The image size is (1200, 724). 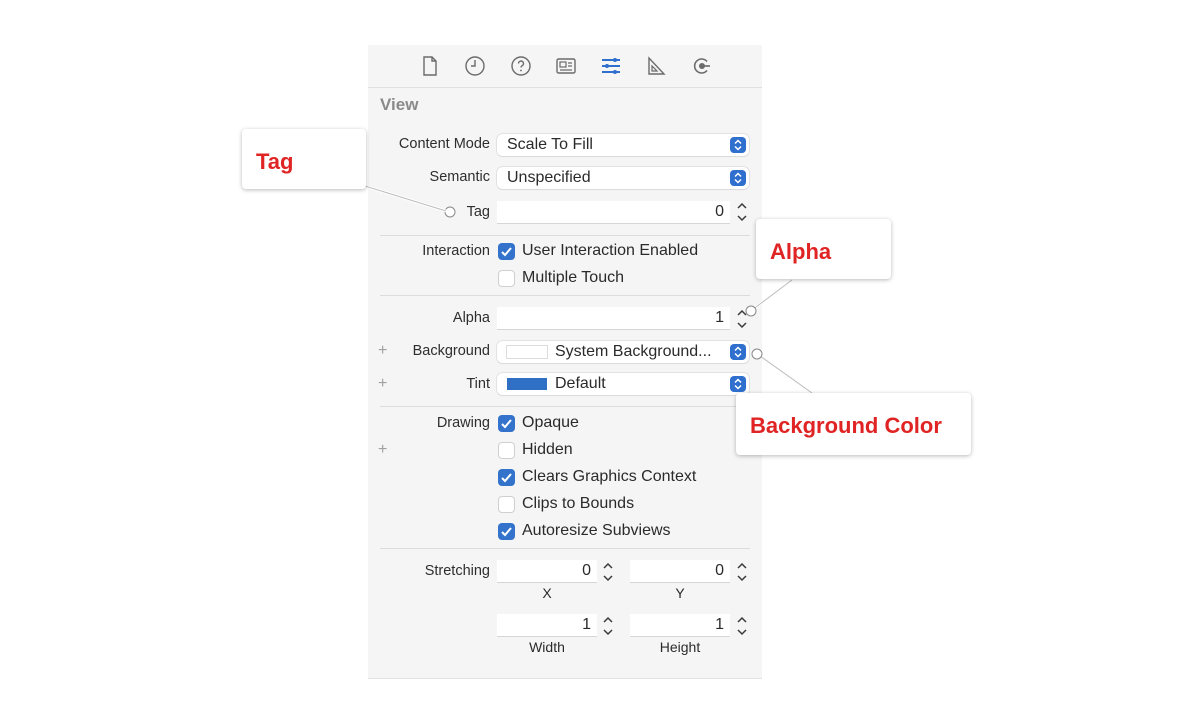 I want to click on content-mode-label: Content Mode, so click(x=444, y=144).